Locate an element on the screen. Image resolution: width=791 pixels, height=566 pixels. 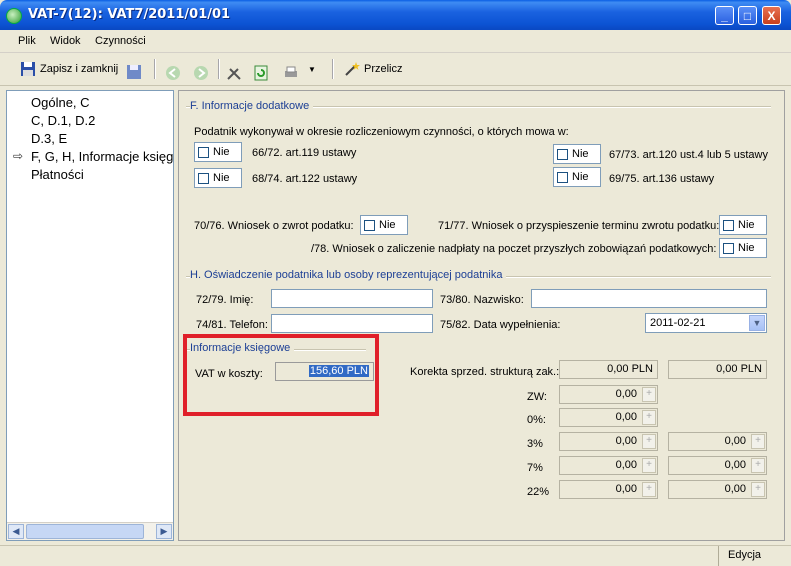
print-dropdown-icon: ▼ is located at coordinates (312, 69).